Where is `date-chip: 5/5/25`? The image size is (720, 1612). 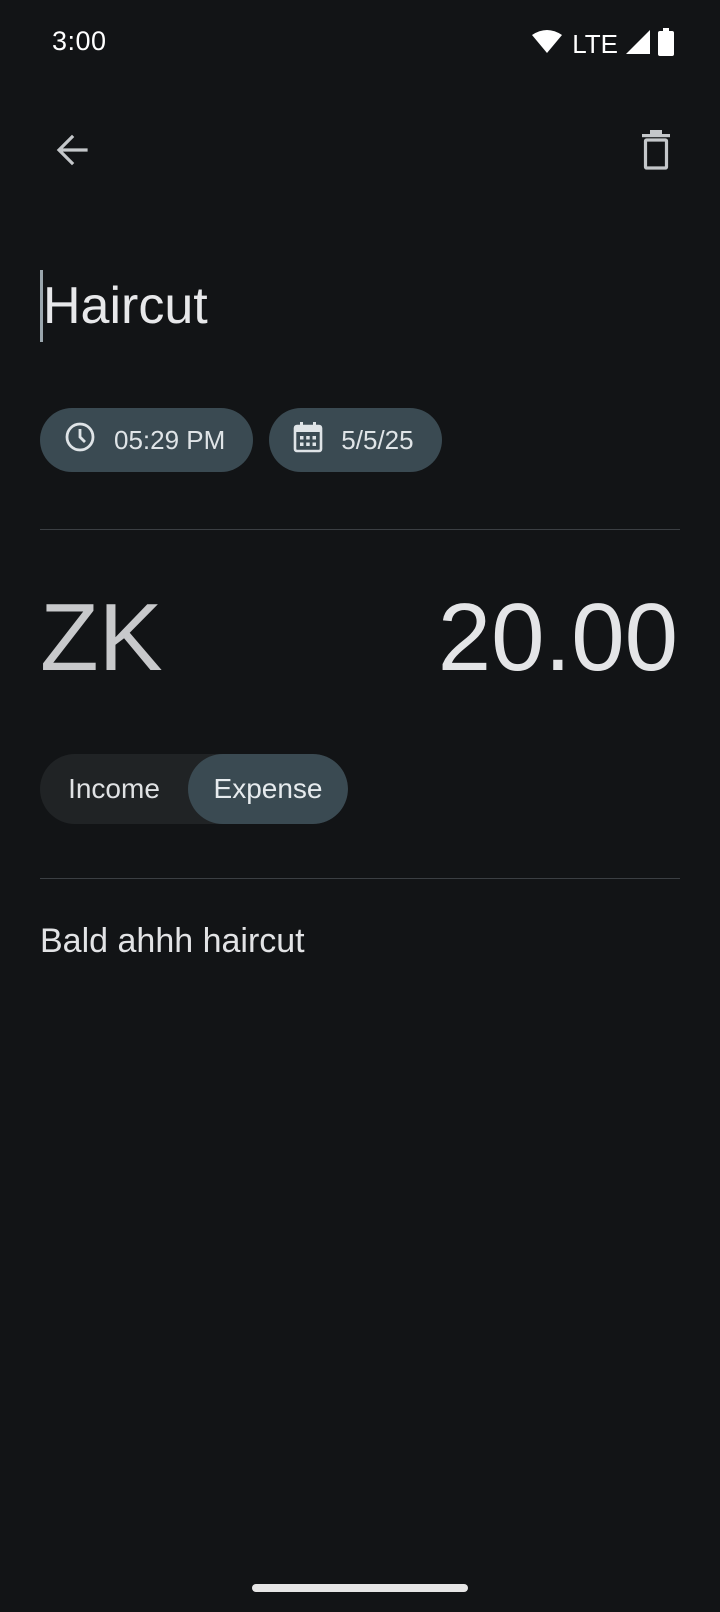 date-chip: 5/5/25 is located at coordinates (355, 440).